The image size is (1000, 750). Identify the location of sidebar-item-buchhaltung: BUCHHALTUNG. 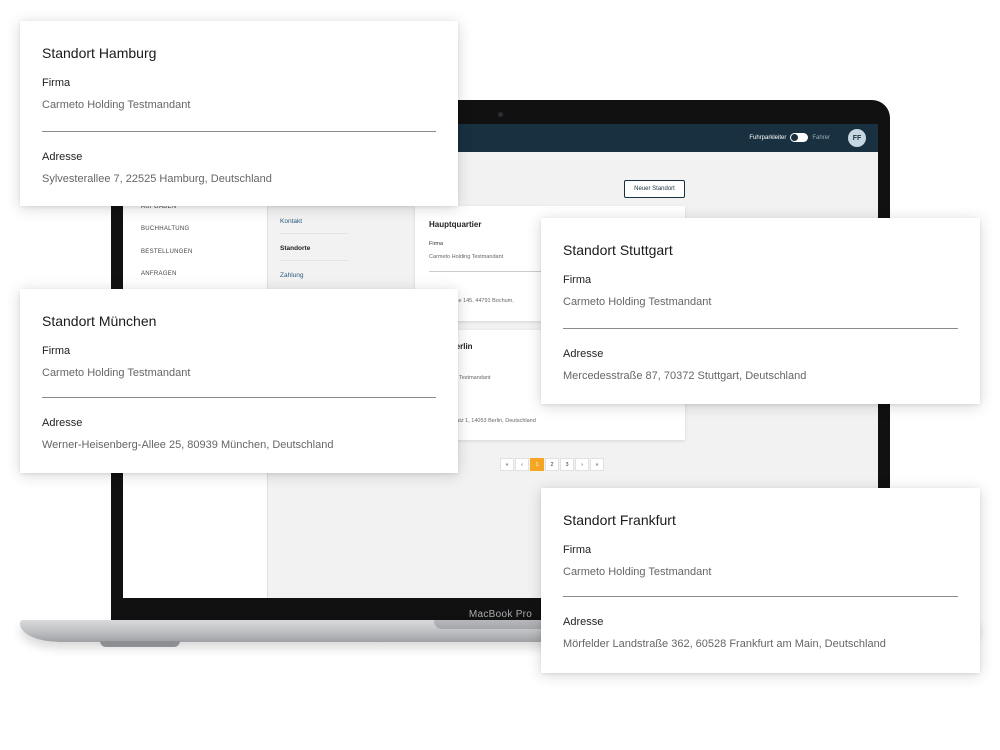
(165, 229).